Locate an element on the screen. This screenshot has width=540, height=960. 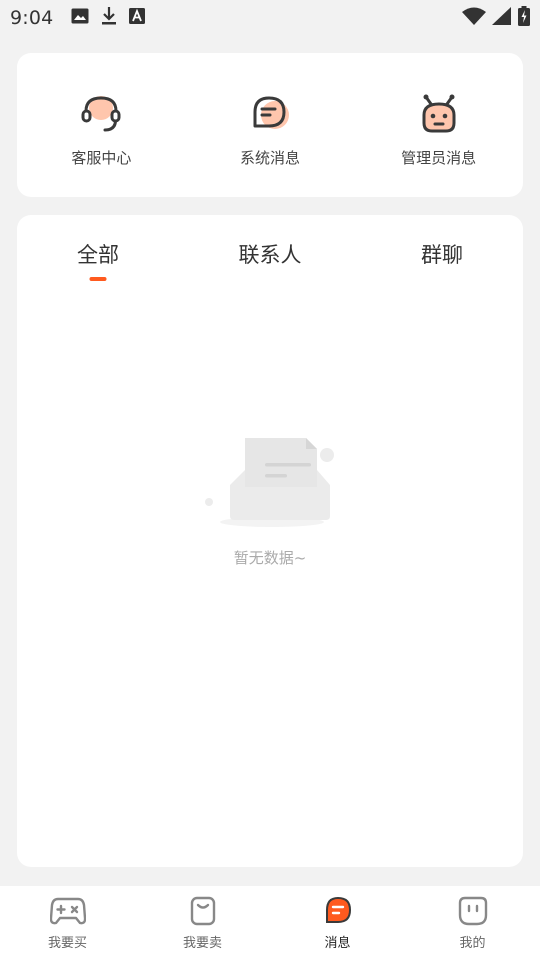
status-notification-icons is located at coordinates (108, 18).